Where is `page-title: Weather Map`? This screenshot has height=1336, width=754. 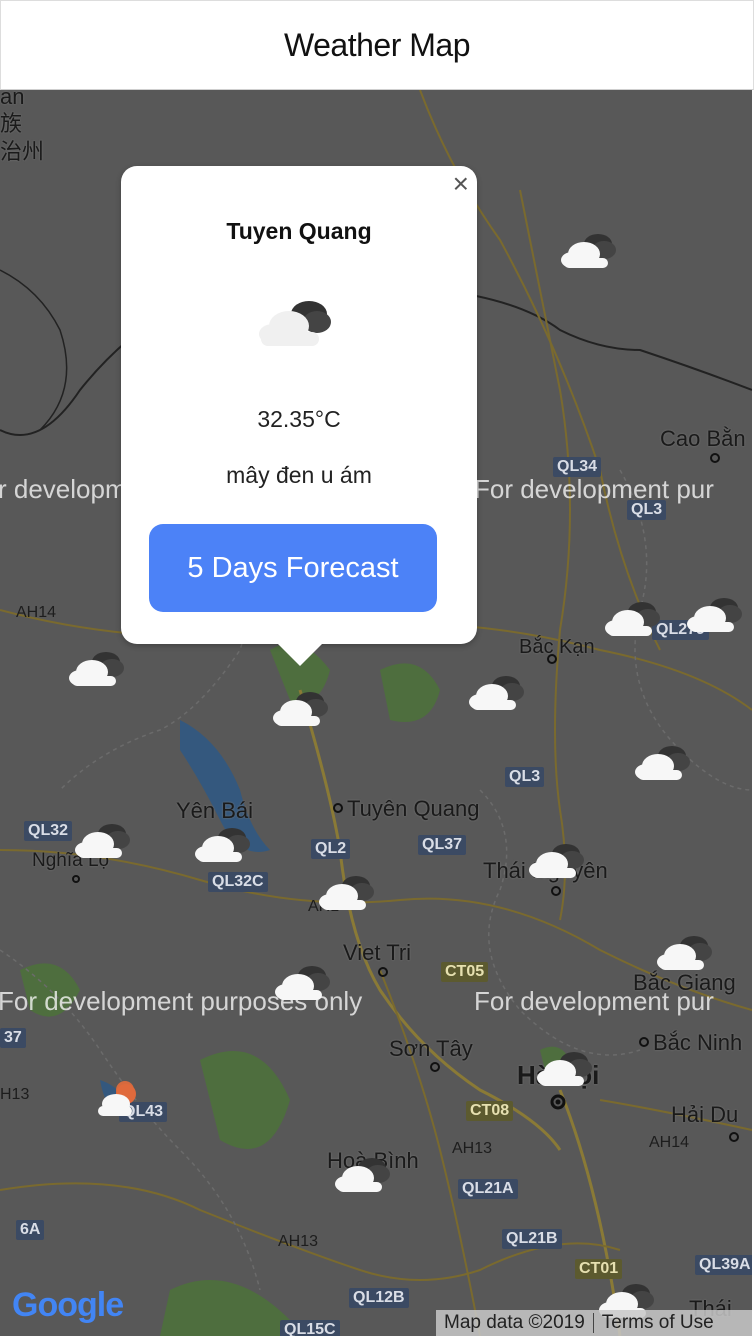
page-title: Weather Map is located at coordinates (377, 44).